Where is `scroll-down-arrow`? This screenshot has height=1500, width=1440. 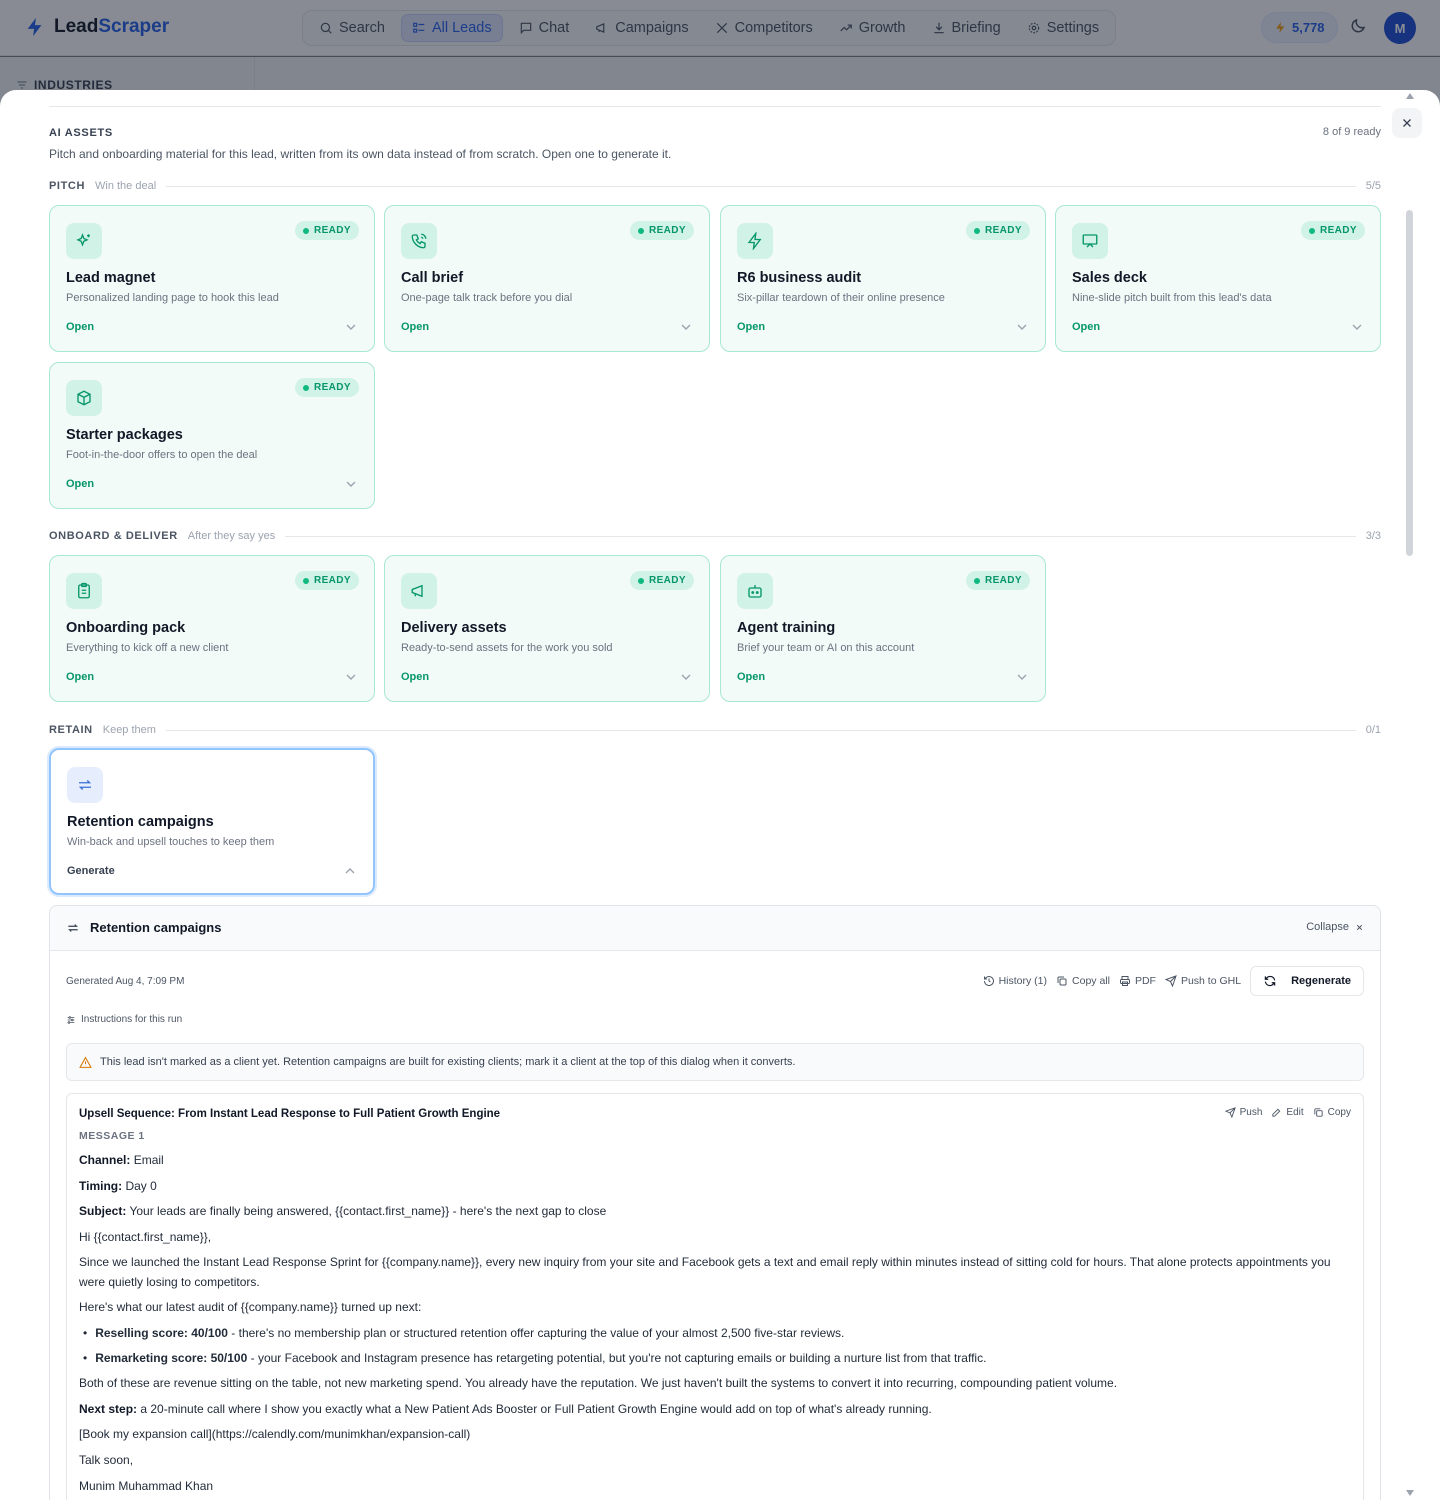
scroll-down-arrow is located at coordinates (1410, 1493).